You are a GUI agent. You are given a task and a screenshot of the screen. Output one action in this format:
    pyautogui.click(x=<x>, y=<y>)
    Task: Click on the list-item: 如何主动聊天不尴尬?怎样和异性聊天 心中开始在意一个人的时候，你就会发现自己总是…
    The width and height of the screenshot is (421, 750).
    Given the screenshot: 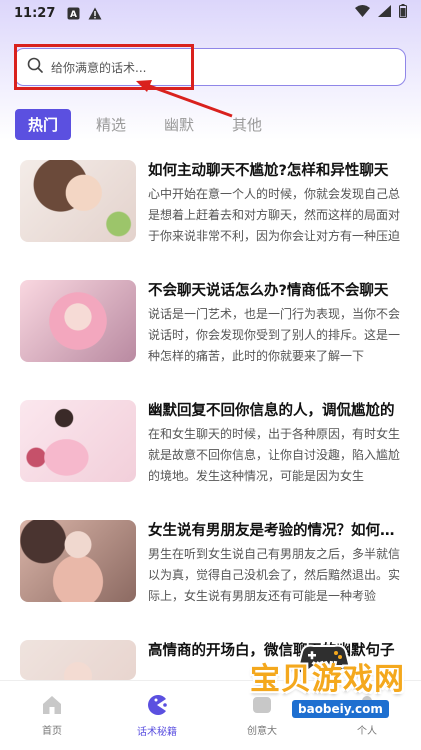 What is the action you would take?
    pyautogui.click(x=213, y=205)
    